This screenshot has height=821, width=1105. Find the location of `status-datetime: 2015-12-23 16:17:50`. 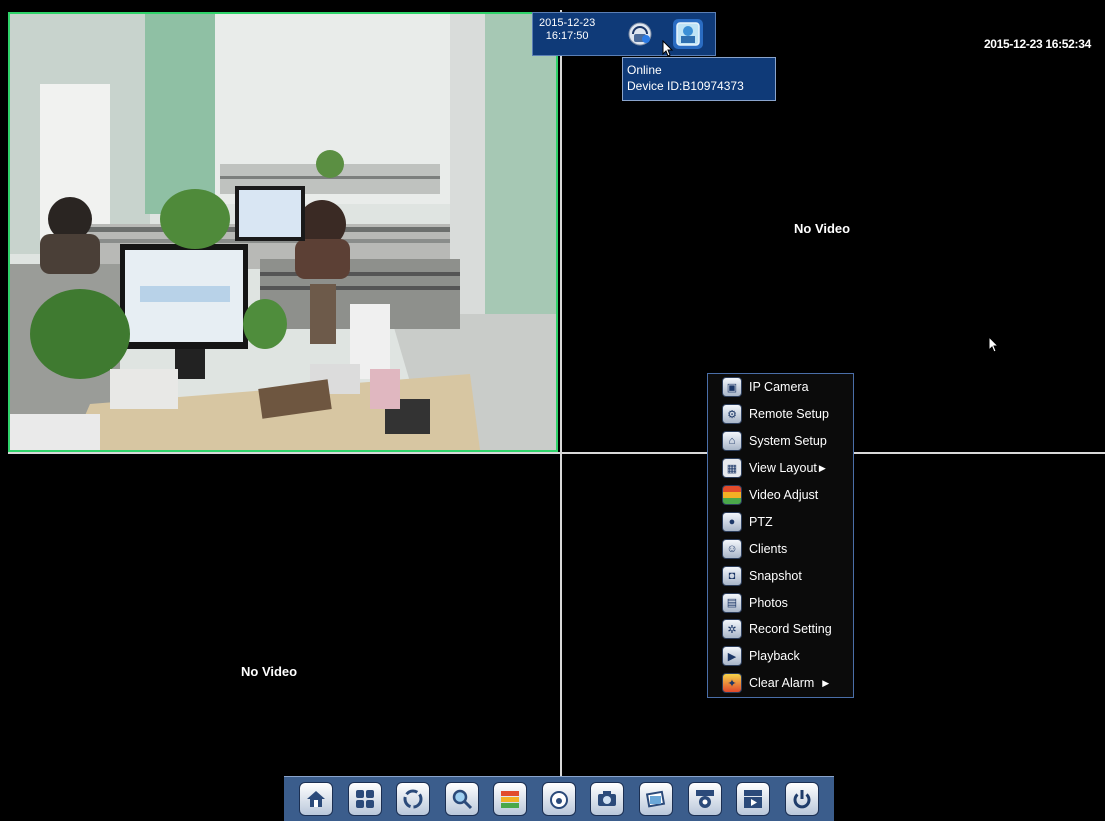

status-datetime: 2015-12-23 16:17:50 is located at coordinates (567, 30).